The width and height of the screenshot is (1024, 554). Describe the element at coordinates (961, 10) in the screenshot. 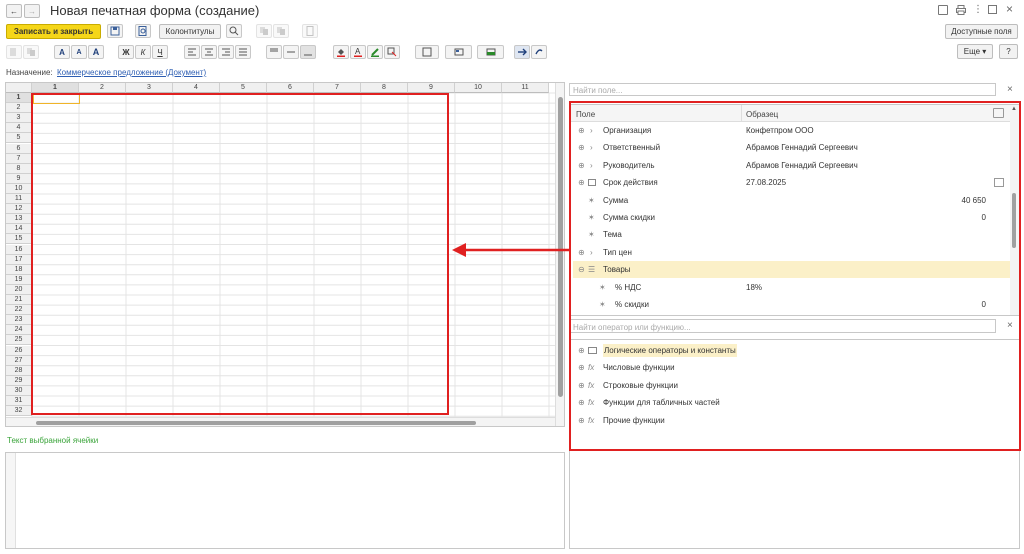

I see `print-icon` at that location.